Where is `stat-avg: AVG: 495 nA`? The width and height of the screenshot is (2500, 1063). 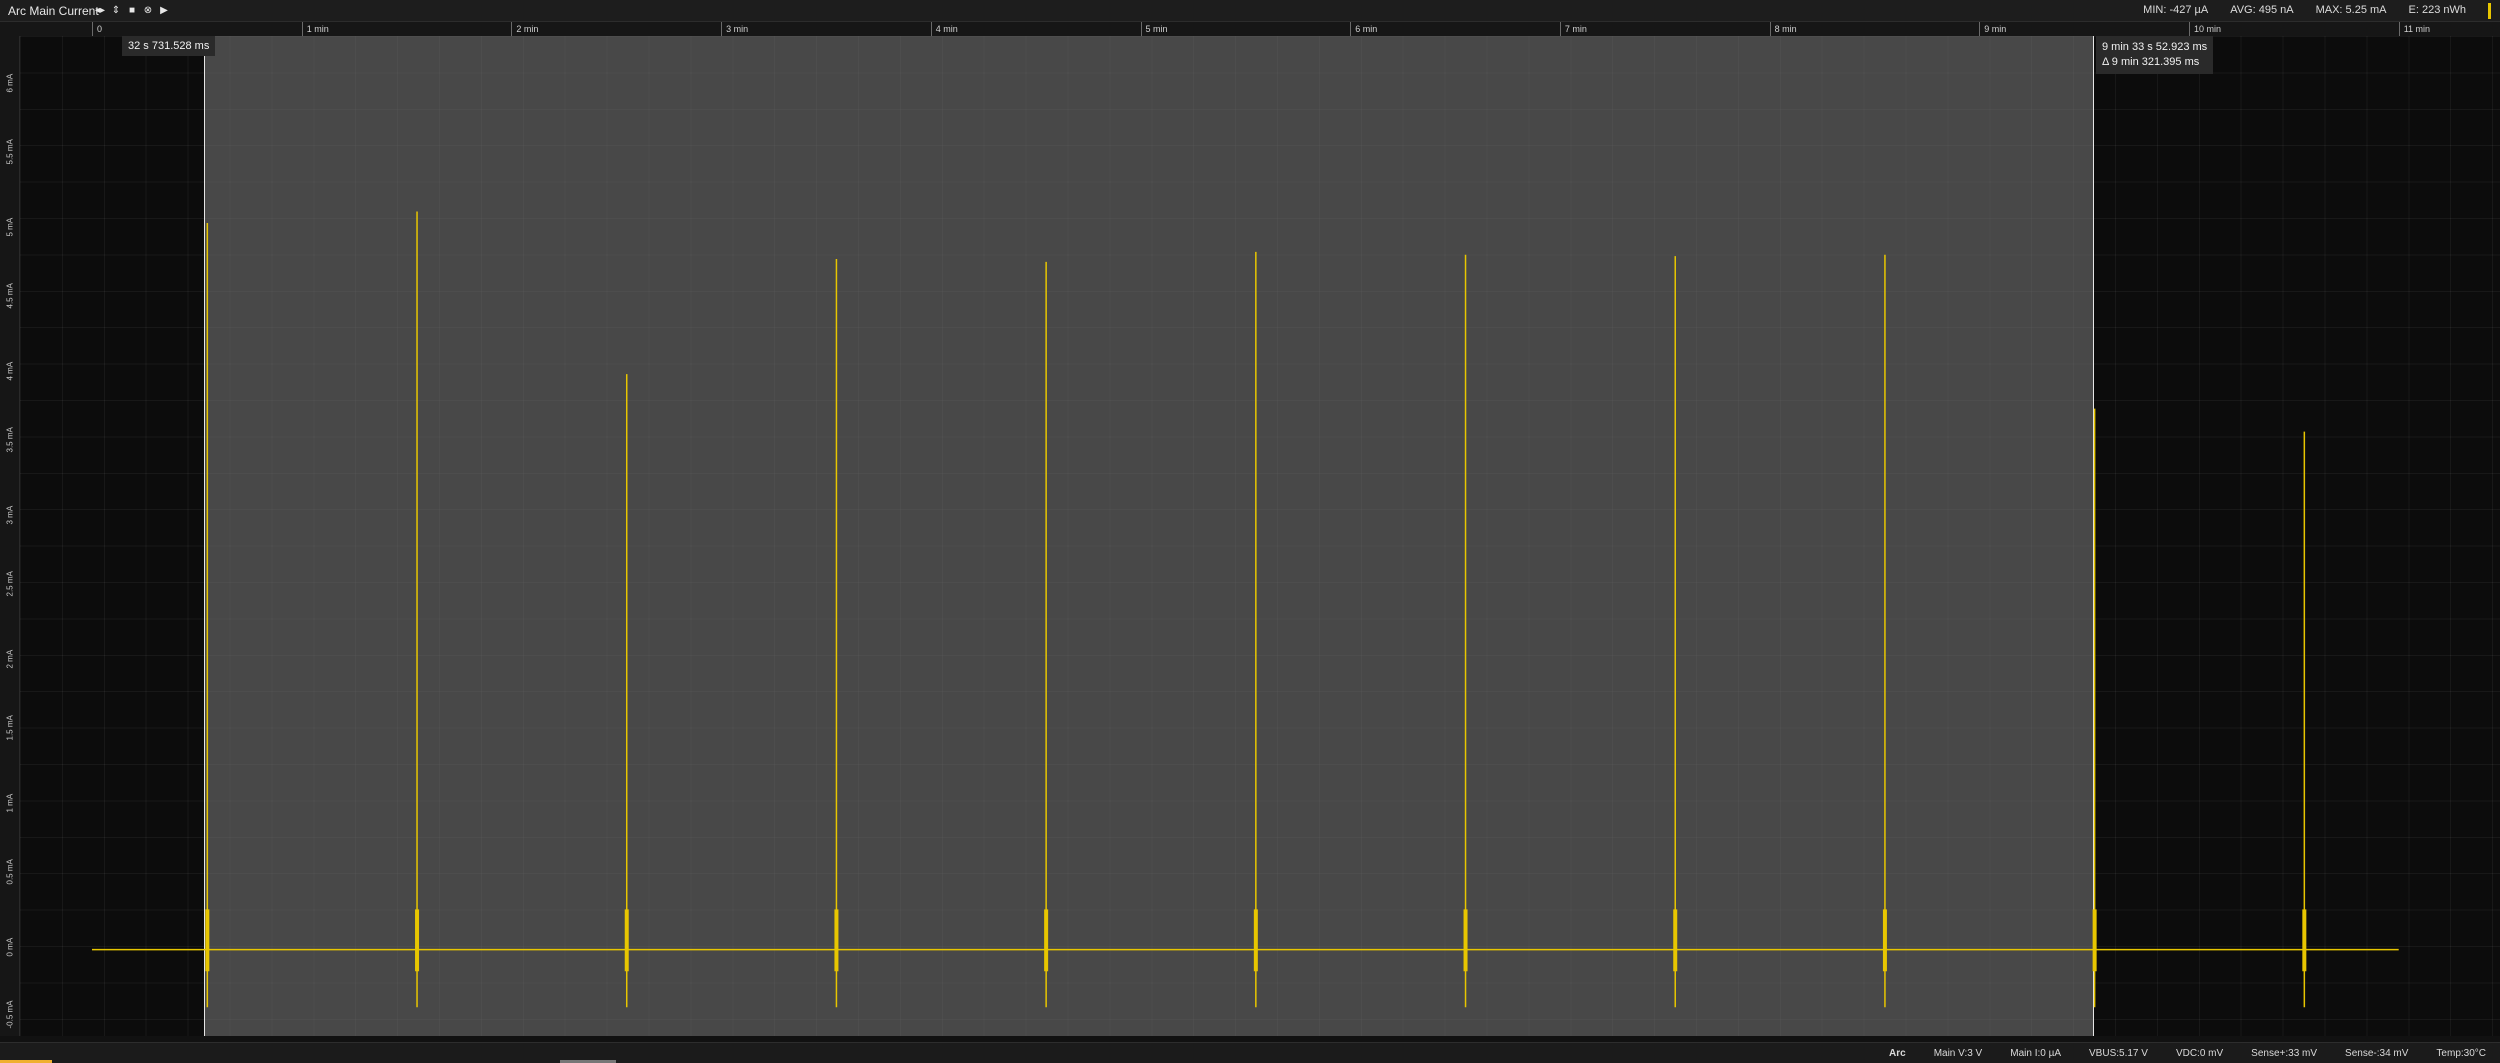 stat-avg: AVG: 495 nA is located at coordinates (2262, 10).